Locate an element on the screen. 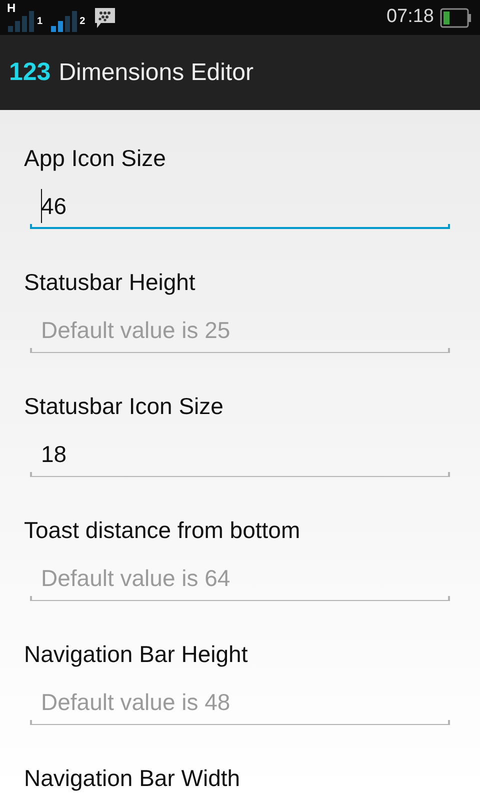 This screenshot has width=480, height=800. network-type: H is located at coordinates (11, 8).